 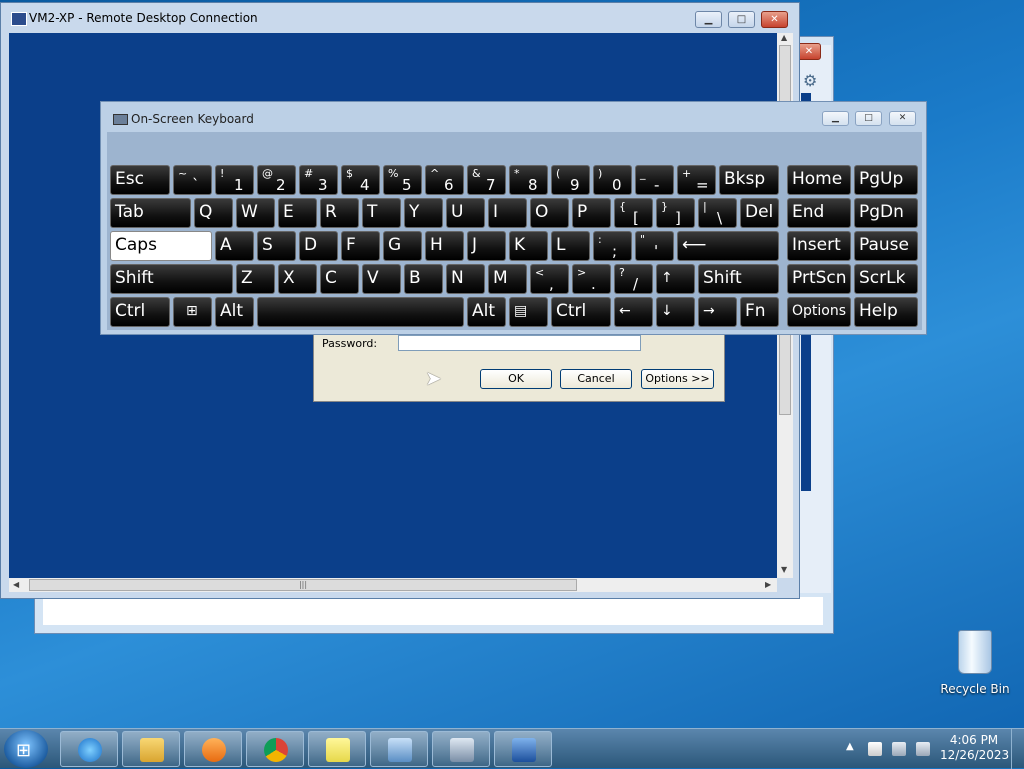 What do you see at coordinates (516, 379) in the screenshot?
I see `ok-button: OK` at bounding box center [516, 379].